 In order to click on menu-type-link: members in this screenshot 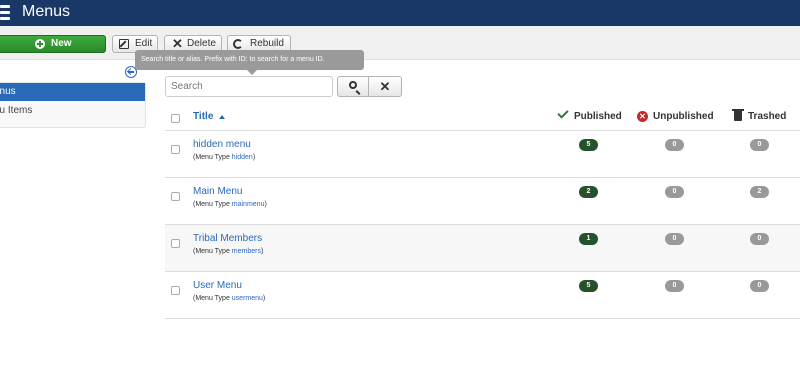, I will do `click(246, 251)`.